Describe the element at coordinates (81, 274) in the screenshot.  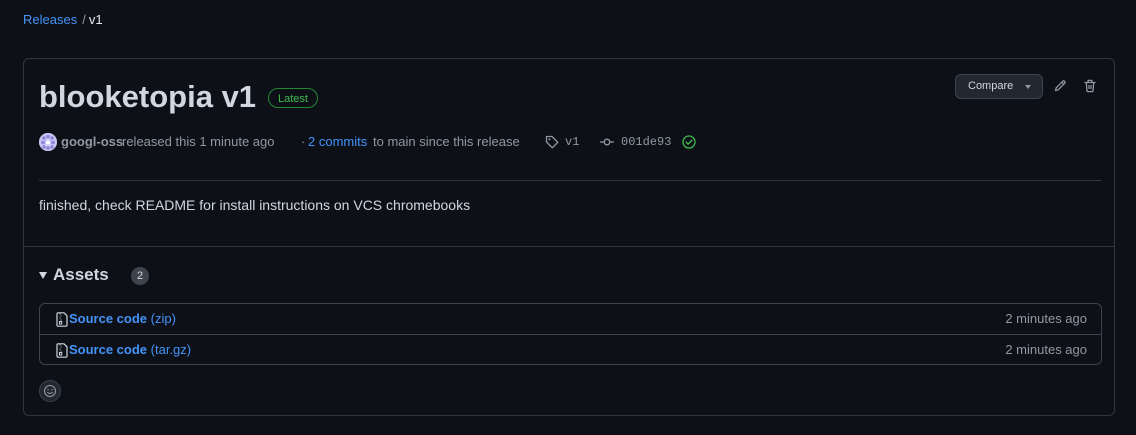
I see `assets-title: Assets` at that location.